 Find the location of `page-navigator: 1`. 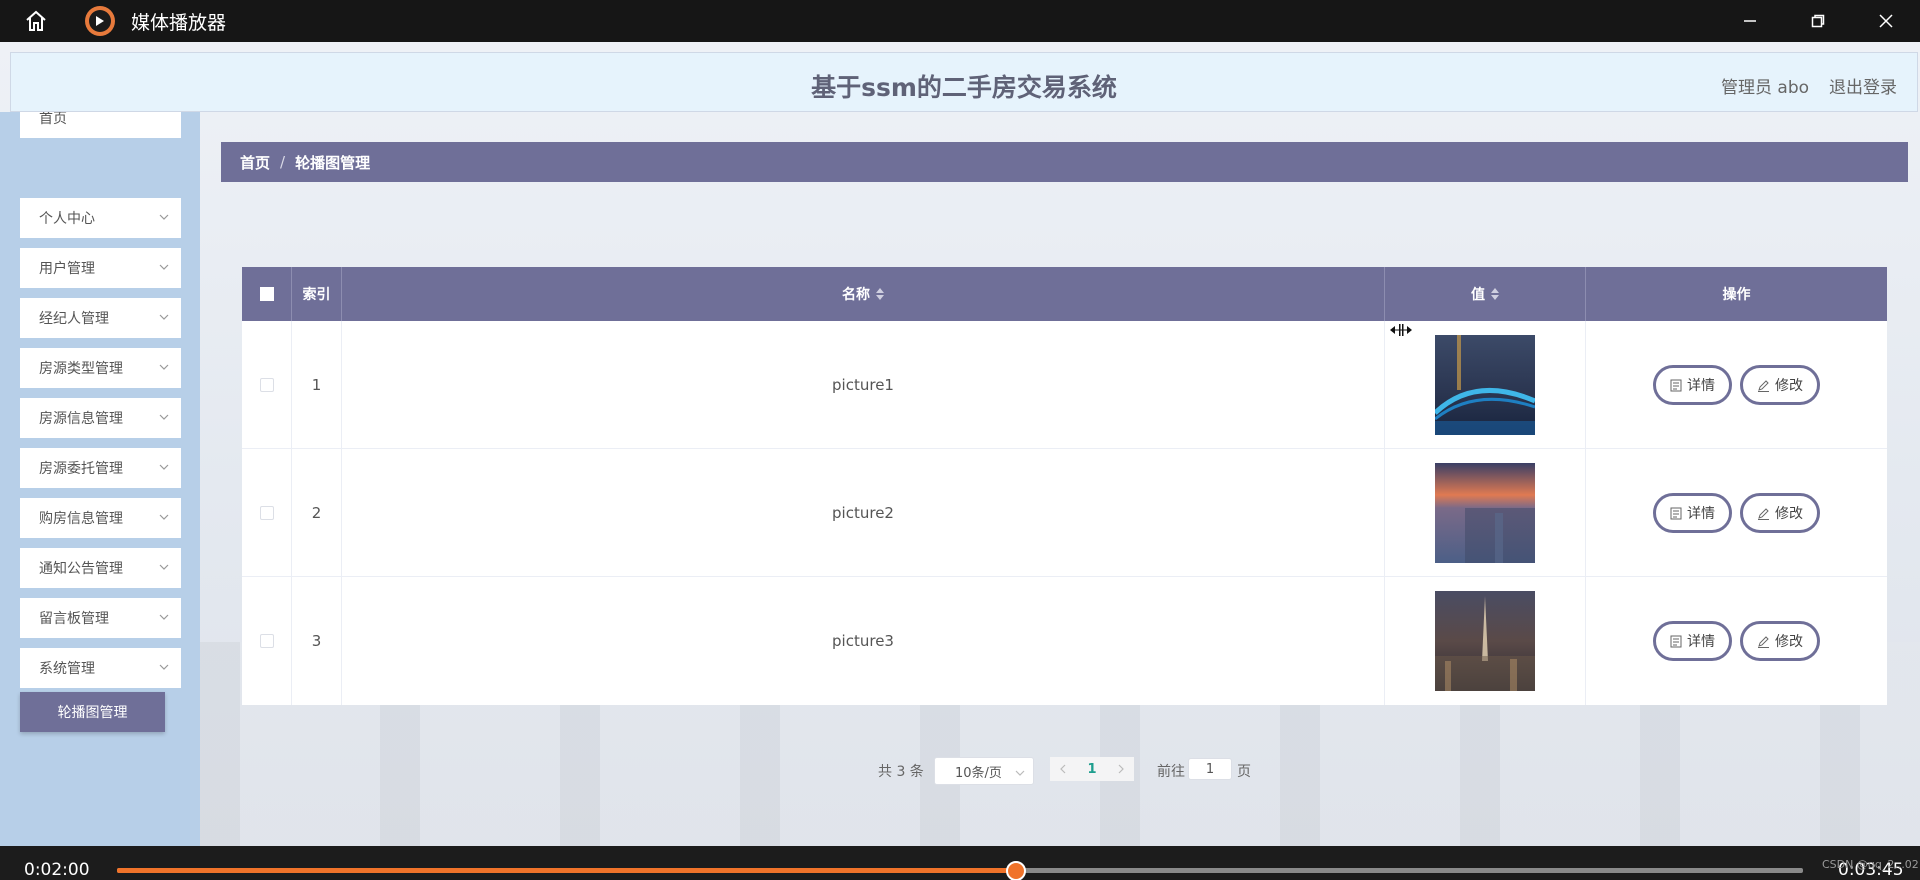

page-navigator: 1 is located at coordinates (1092, 769).